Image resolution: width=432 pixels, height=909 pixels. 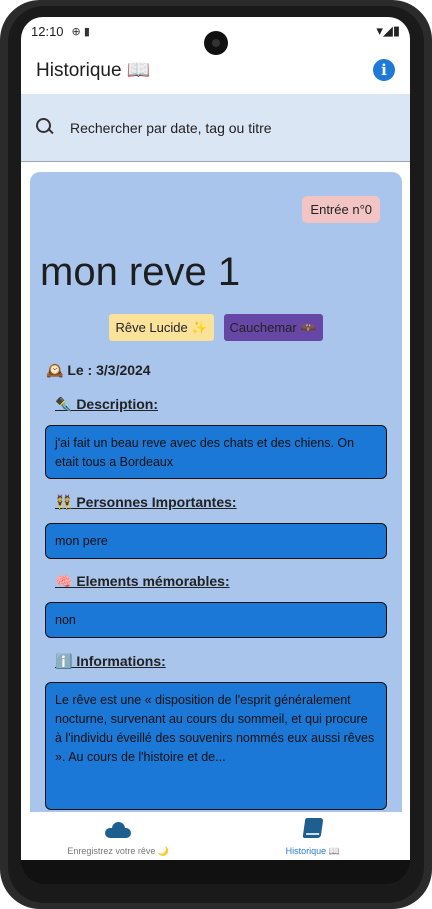 What do you see at coordinates (93, 70) in the screenshot?
I see `page-title: Historique 📖` at bounding box center [93, 70].